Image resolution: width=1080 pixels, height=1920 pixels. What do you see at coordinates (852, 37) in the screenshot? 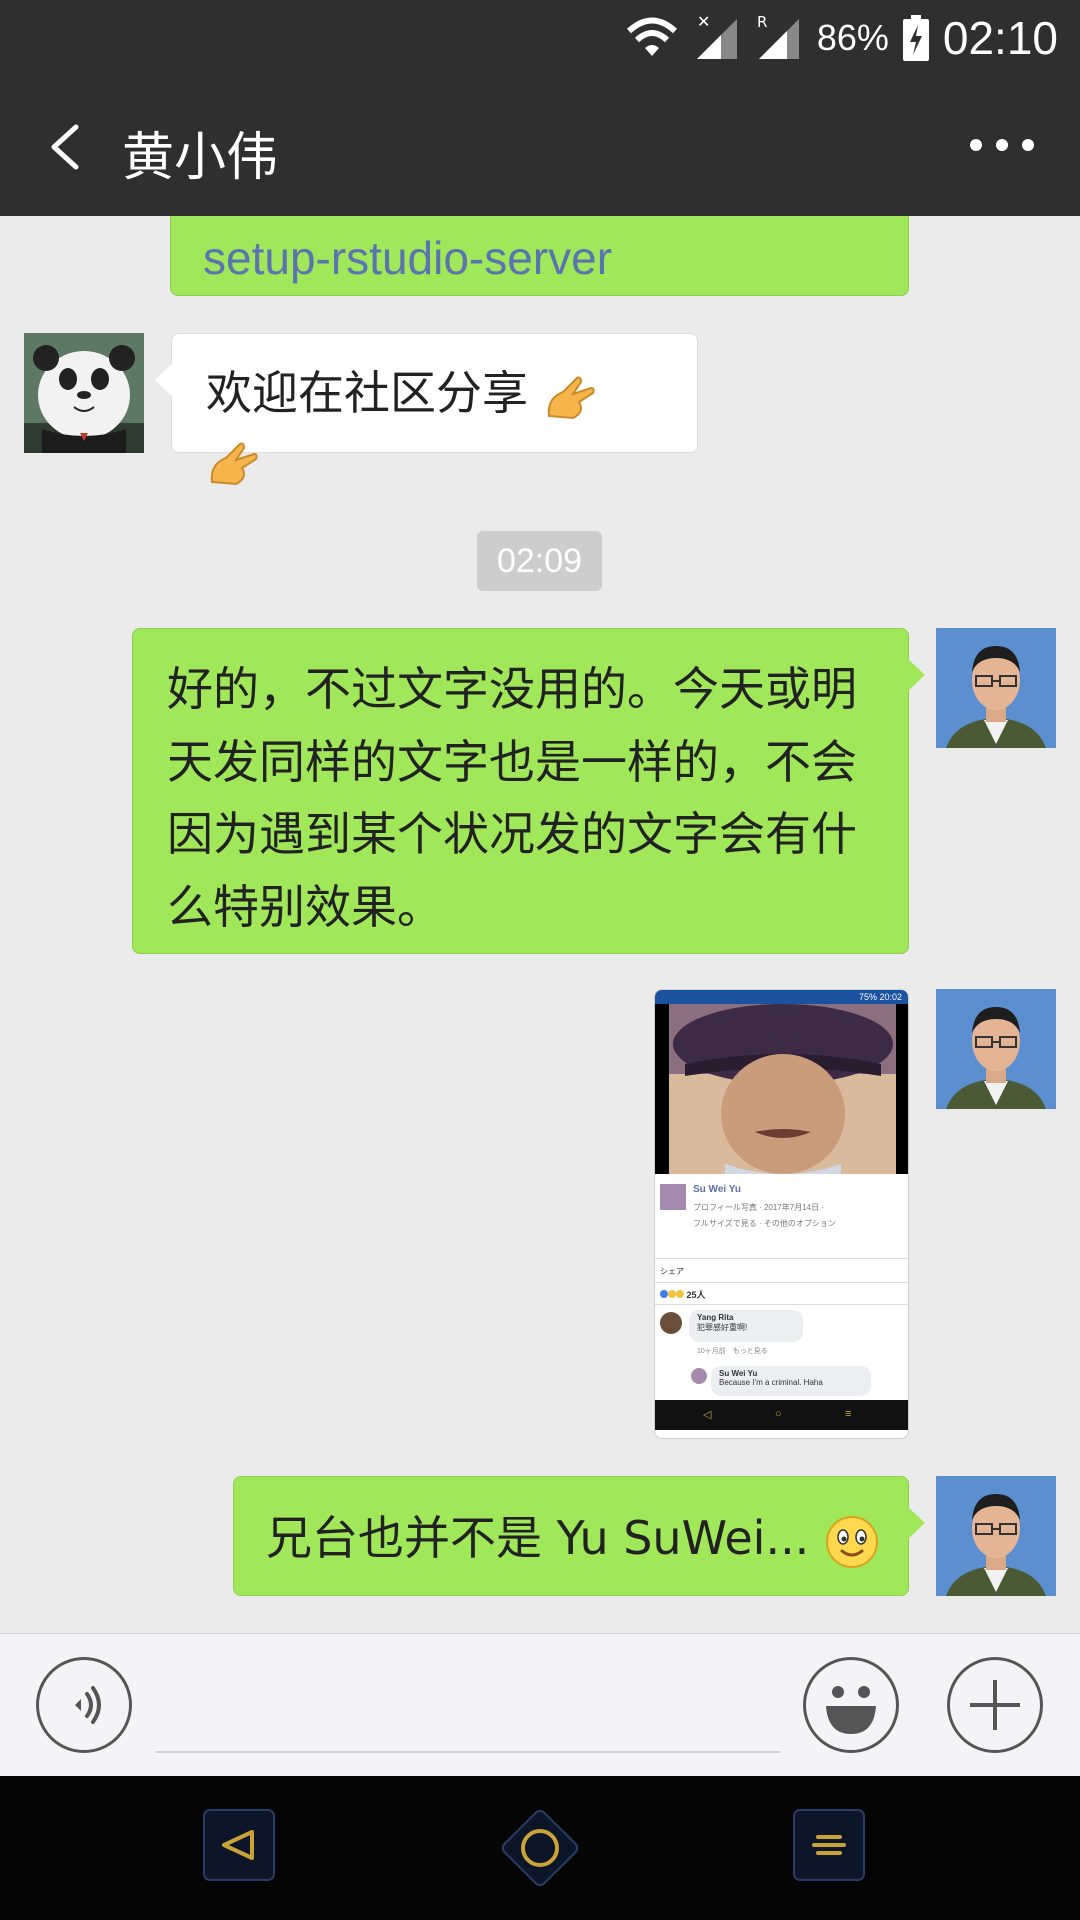
I see `battery-percent: 86%` at bounding box center [852, 37].